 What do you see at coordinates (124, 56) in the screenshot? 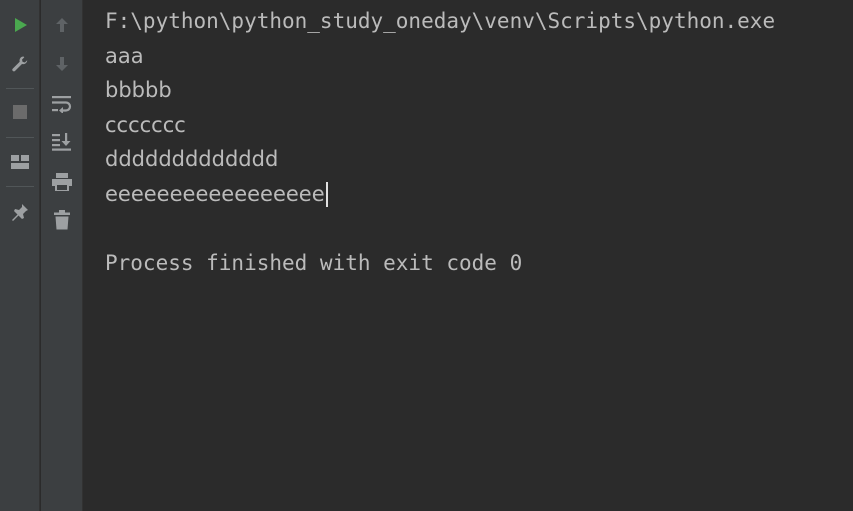
I see `output-line: aaa` at bounding box center [124, 56].